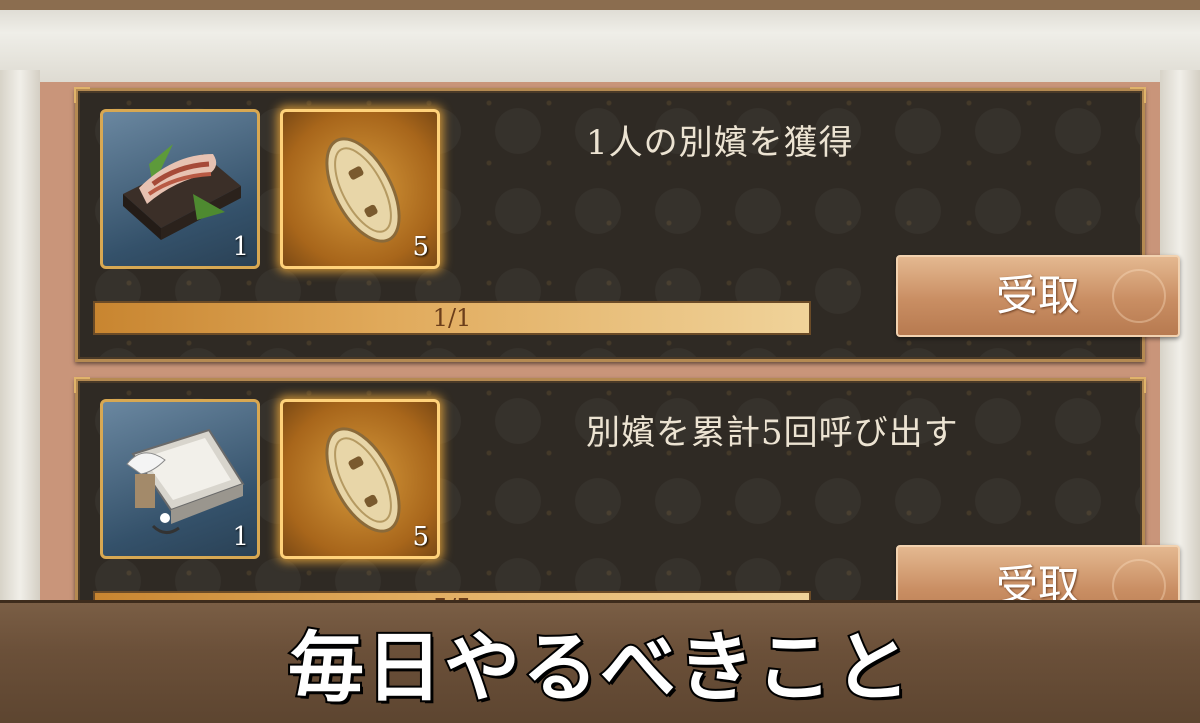  I want to click on progress-text: 1/1, so click(452, 318).